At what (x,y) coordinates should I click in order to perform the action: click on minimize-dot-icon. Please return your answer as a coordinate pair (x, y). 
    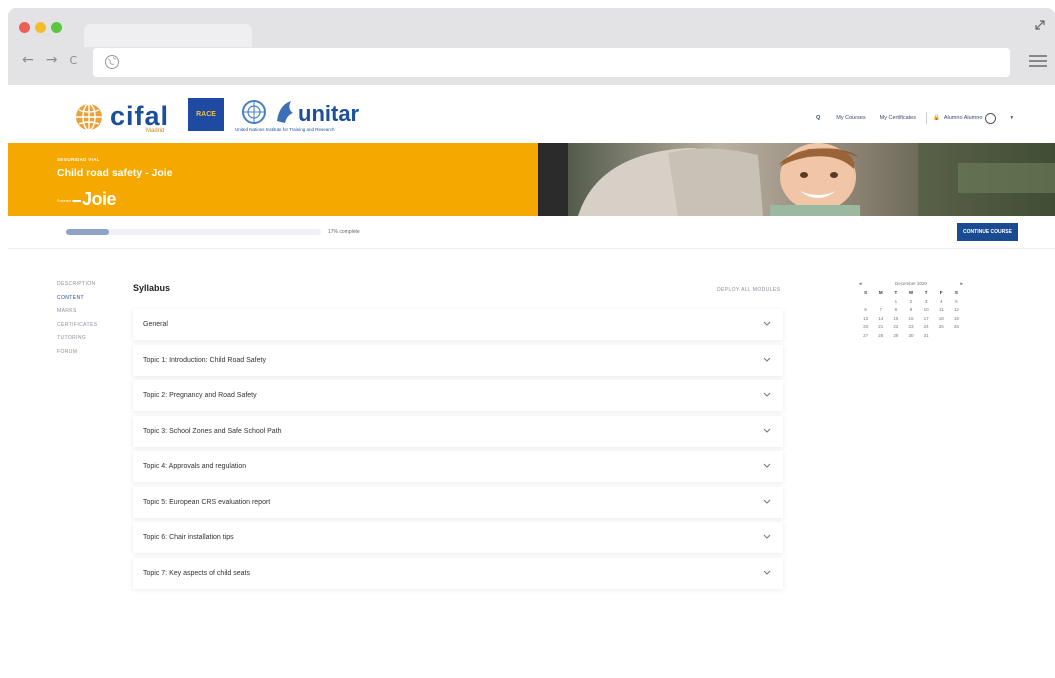
    Looking at the image, I should click on (40, 27).